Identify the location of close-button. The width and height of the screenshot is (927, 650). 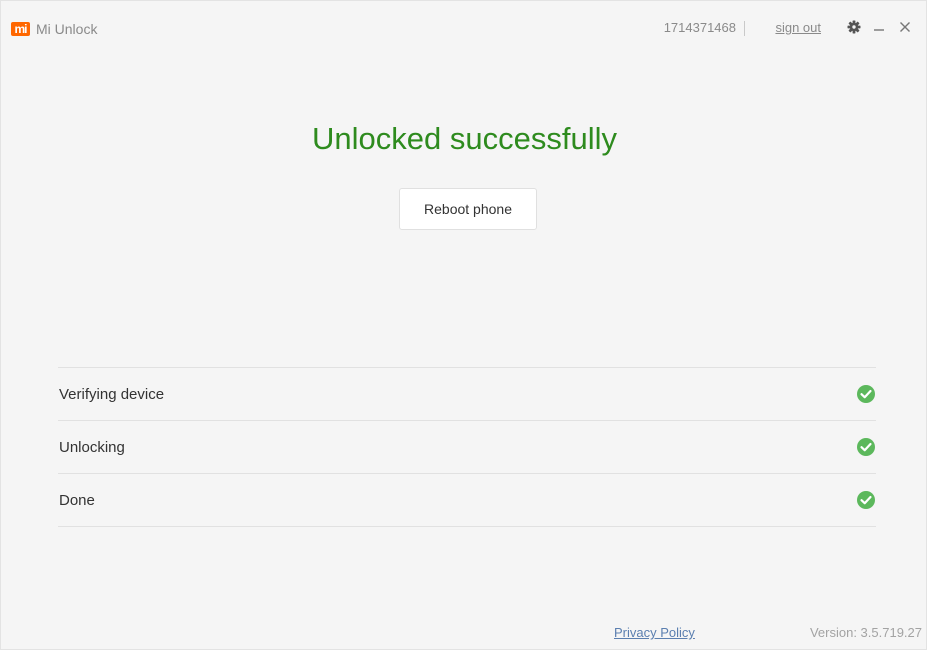
(905, 27).